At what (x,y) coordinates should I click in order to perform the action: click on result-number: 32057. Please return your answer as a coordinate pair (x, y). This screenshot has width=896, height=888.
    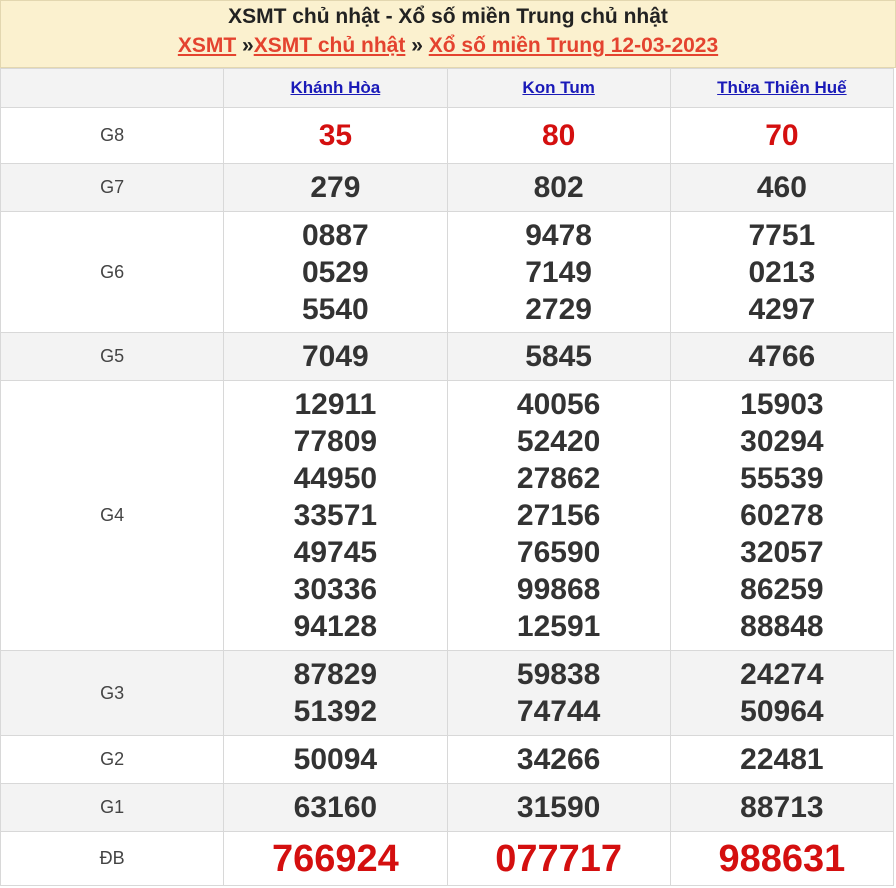
    Looking at the image, I should click on (782, 552).